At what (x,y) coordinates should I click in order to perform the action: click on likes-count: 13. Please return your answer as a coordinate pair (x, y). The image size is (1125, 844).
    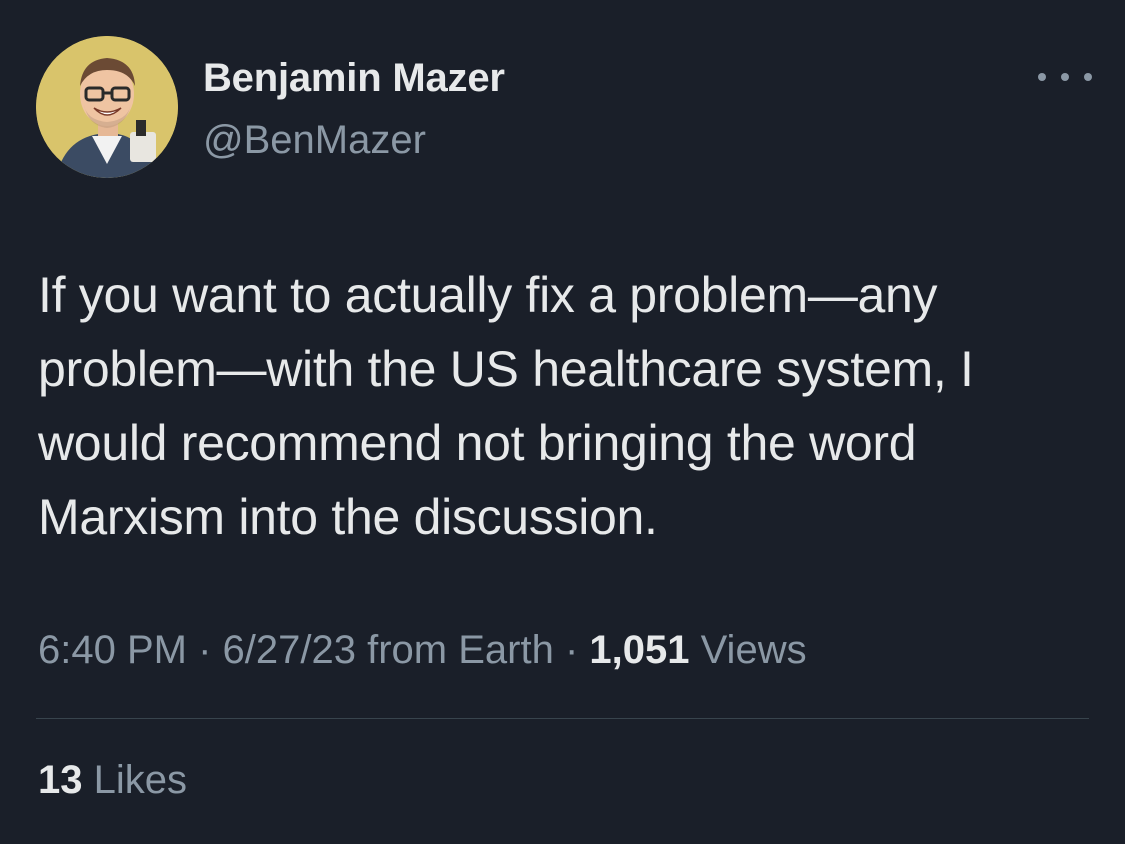
    Looking at the image, I should click on (60, 780).